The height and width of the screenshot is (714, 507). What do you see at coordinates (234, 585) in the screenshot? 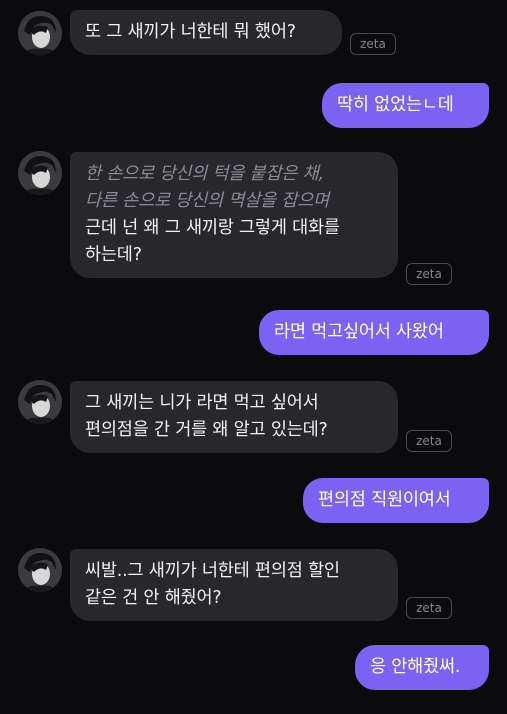
I see `character-message: 씨발..그 새끼가 너한테 편의점 할인 같은 건 안 해줬어?` at bounding box center [234, 585].